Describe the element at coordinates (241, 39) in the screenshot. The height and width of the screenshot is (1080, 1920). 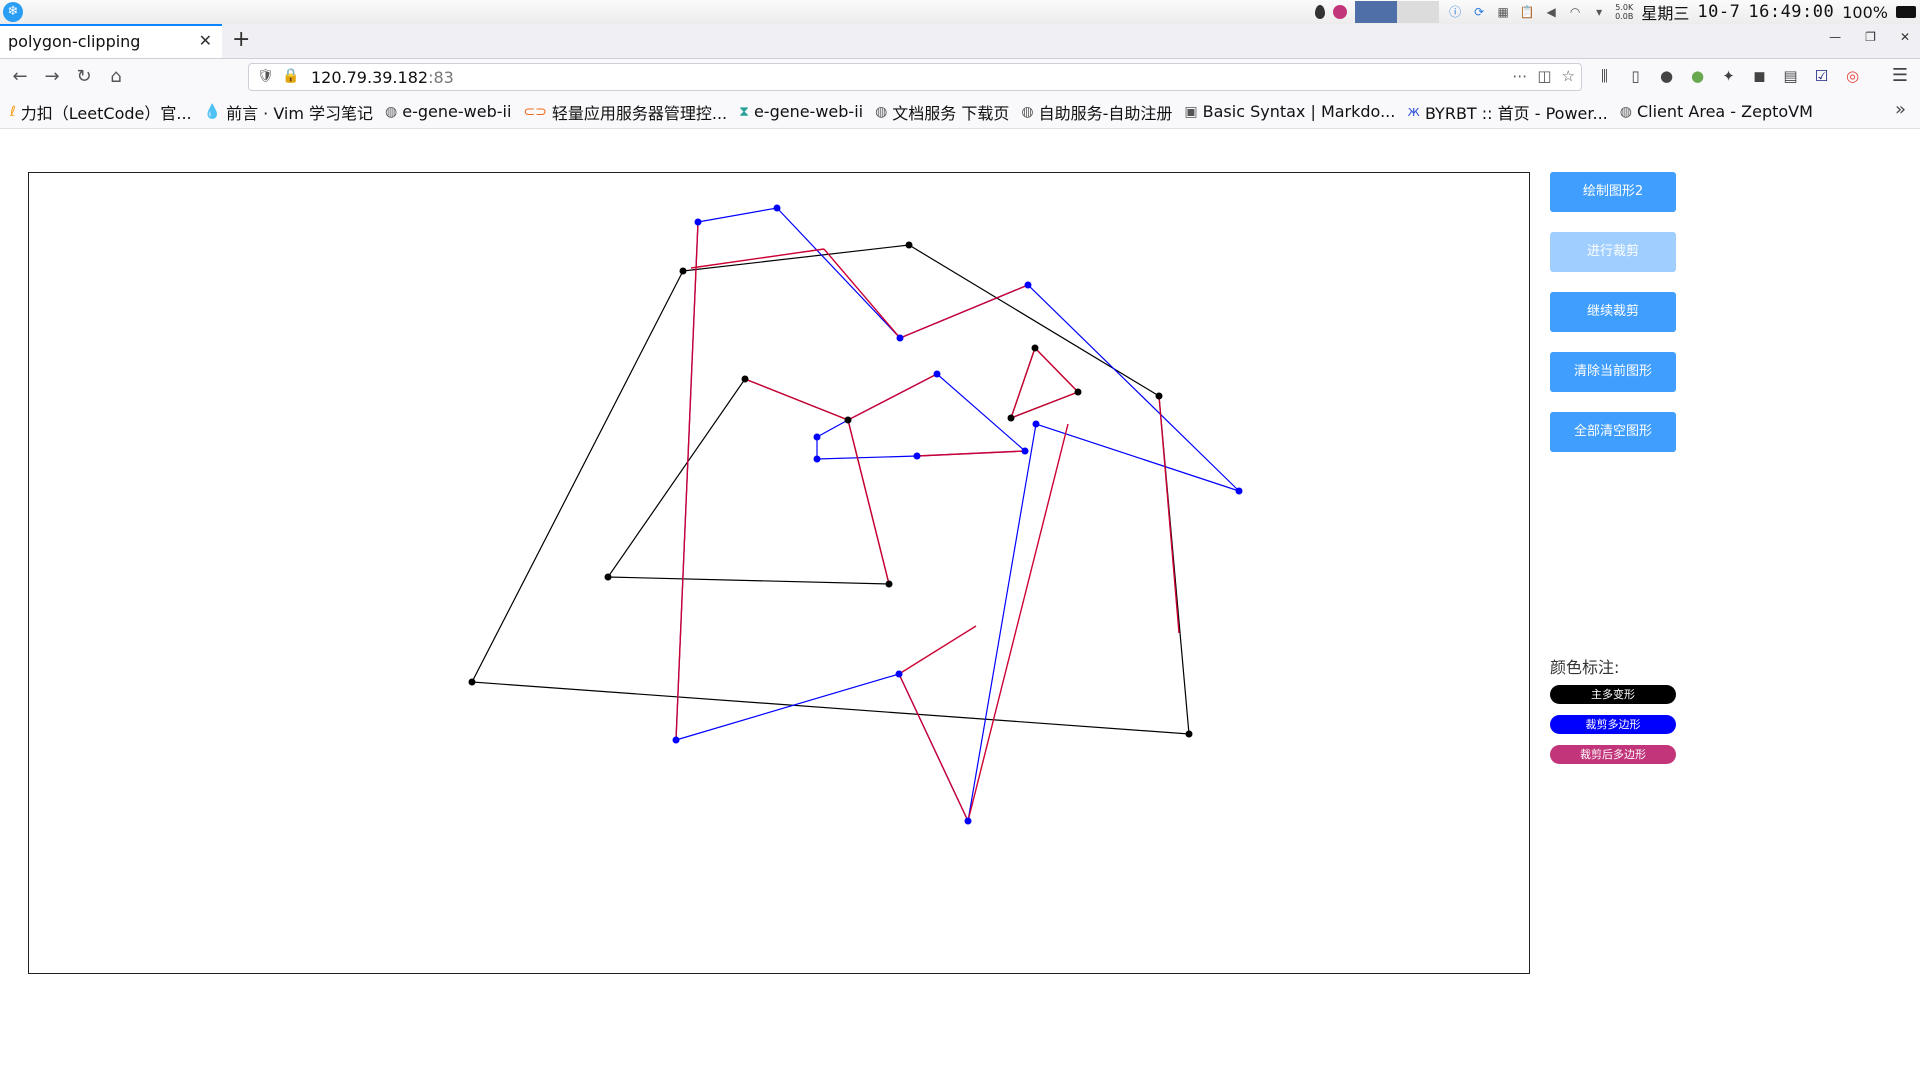
I see `new-tab-button: +` at that location.